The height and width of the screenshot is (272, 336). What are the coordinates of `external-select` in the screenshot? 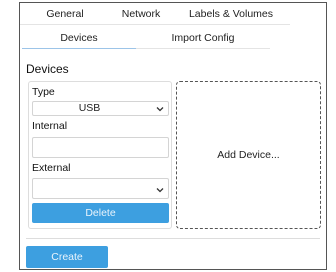 It's located at (100, 188).